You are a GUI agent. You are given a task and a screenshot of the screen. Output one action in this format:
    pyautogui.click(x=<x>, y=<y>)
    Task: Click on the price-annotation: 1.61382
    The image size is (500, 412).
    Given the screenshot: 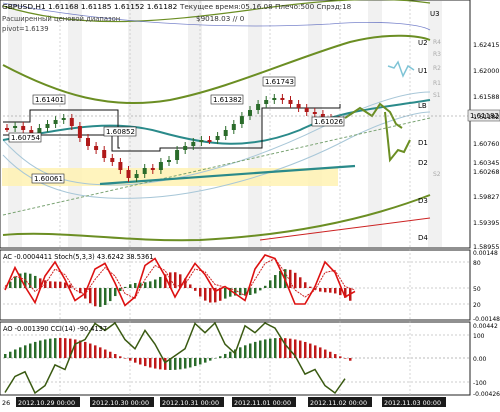 What is the action you would take?
    pyautogui.click(x=227, y=100)
    